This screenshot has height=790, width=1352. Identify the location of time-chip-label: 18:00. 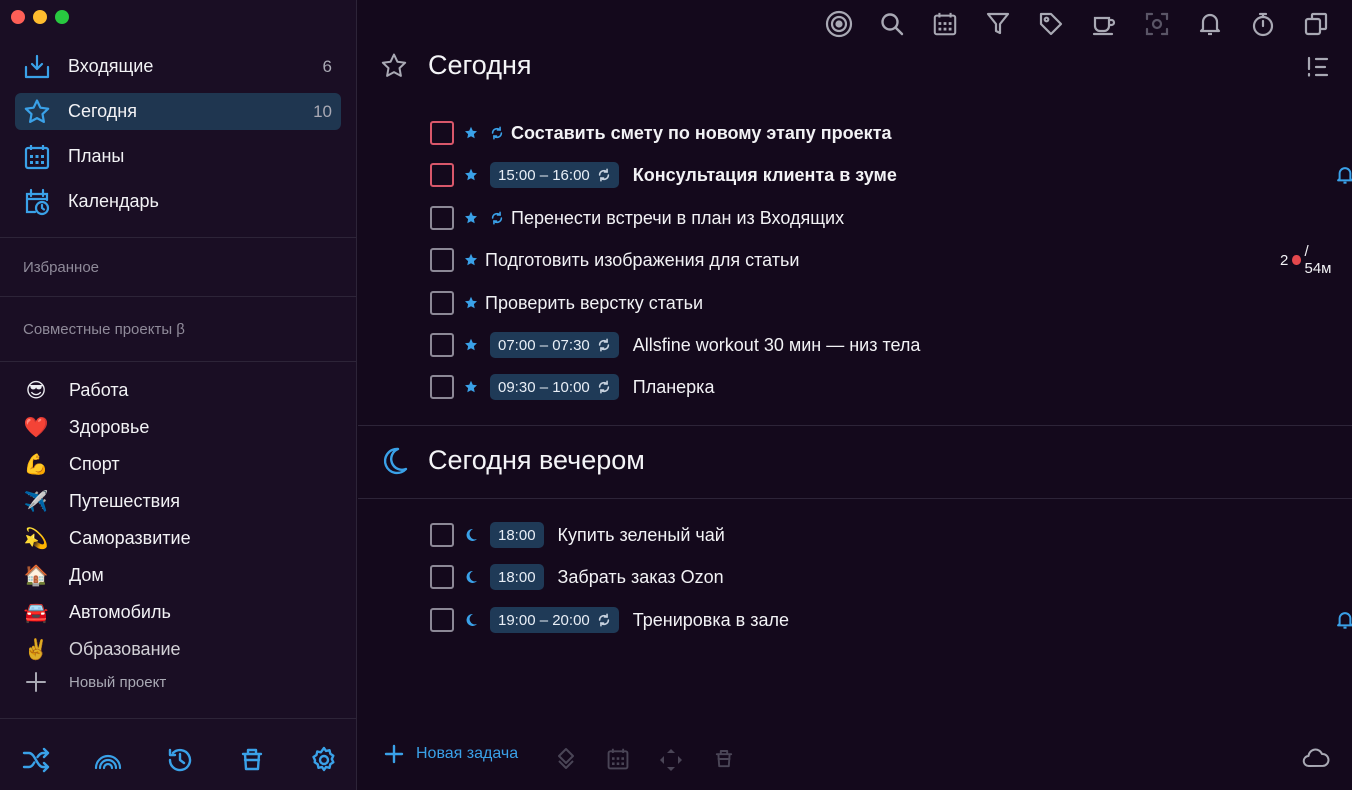
(517, 577).